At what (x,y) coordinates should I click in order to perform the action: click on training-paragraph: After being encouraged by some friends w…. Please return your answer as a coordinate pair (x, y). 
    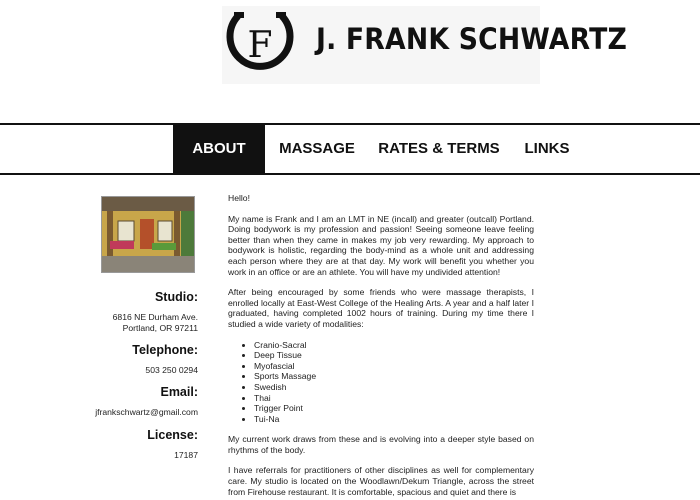
    Looking at the image, I should click on (381, 308).